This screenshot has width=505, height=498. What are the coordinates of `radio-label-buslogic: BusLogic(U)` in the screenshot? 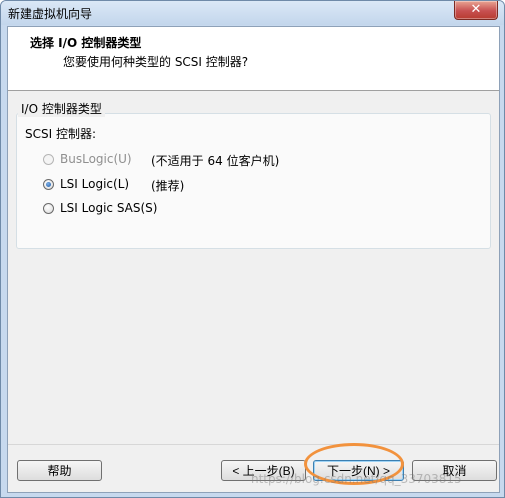 It's located at (96, 159).